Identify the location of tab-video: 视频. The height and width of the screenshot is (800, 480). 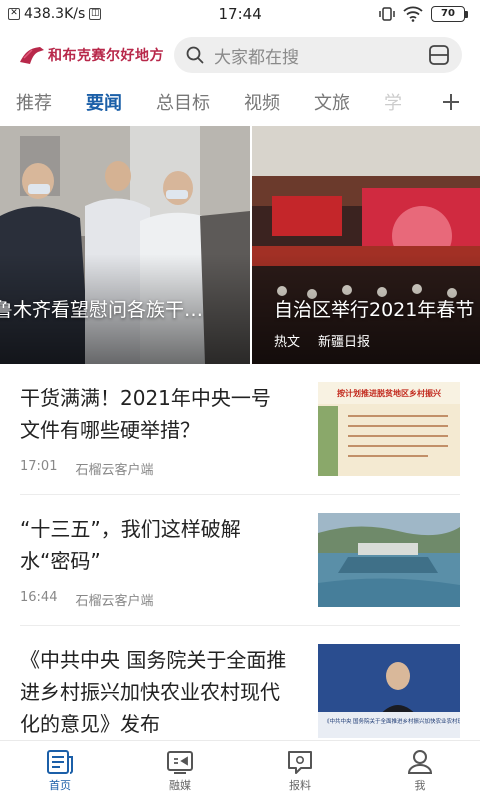
(262, 102).